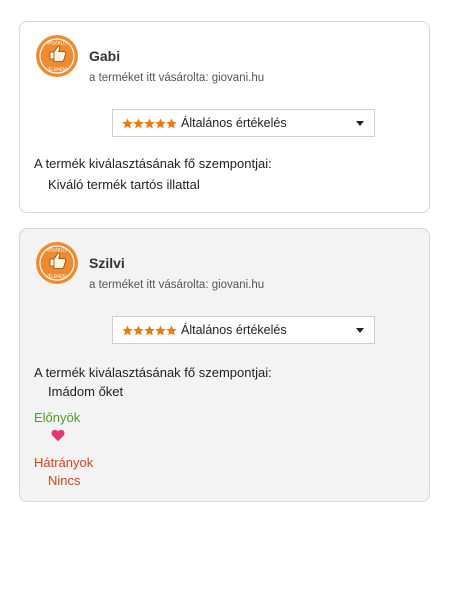 The height and width of the screenshot is (600, 450). I want to click on cons-value: Nincs, so click(64, 480).